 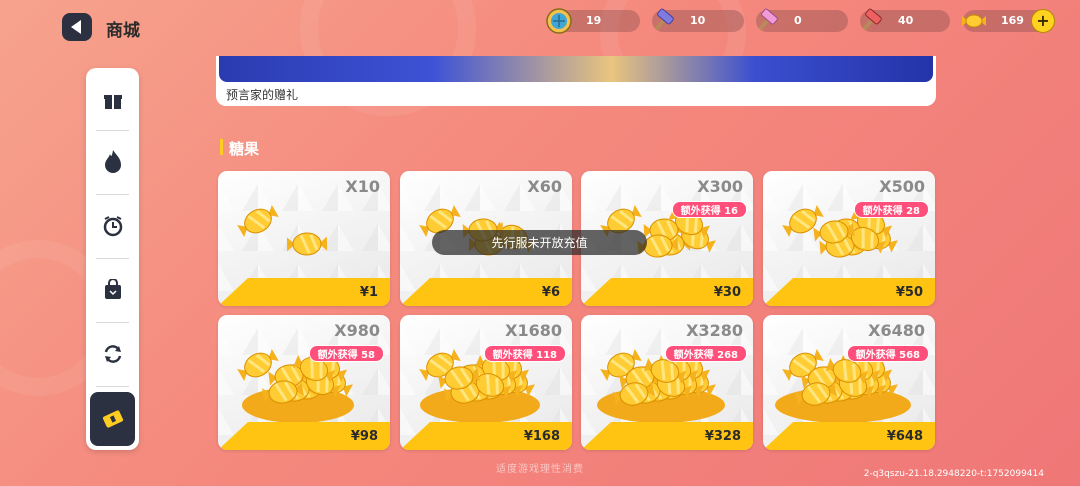 What do you see at coordinates (849, 382) in the screenshot?
I see `product-card: X6480 额外获得 568 ¥648` at bounding box center [849, 382].